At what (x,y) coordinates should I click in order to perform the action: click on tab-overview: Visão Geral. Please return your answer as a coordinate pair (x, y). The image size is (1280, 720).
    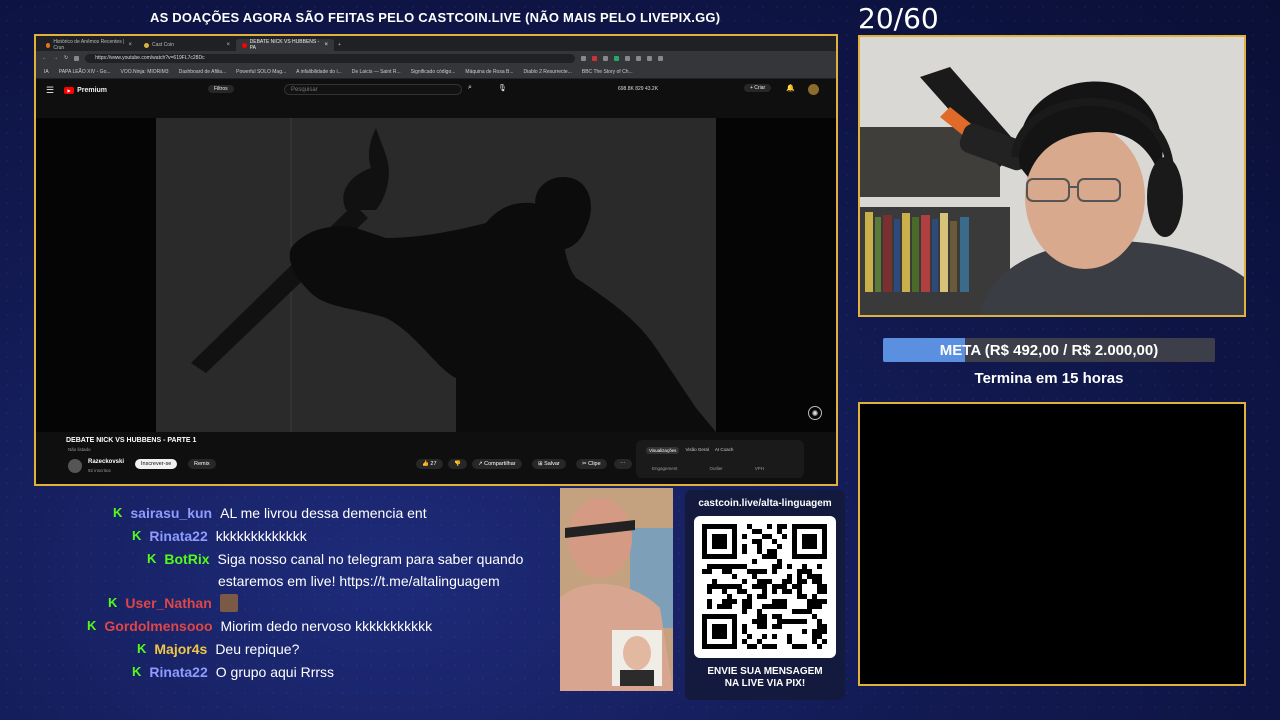
    Looking at the image, I should click on (696, 450).